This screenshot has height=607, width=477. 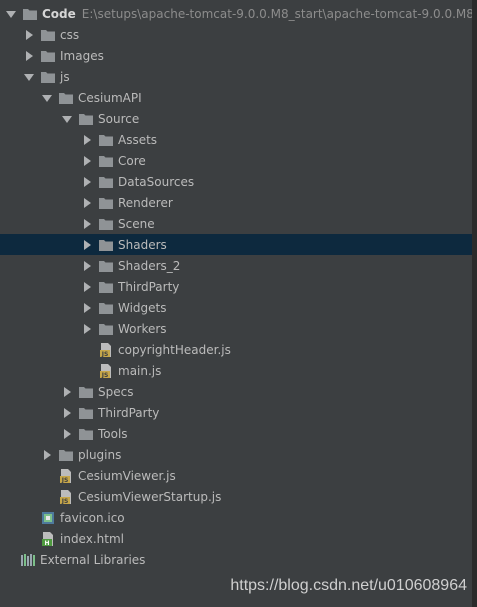 What do you see at coordinates (93, 559) in the screenshot?
I see `tree-node-label: External Libraries` at bounding box center [93, 559].